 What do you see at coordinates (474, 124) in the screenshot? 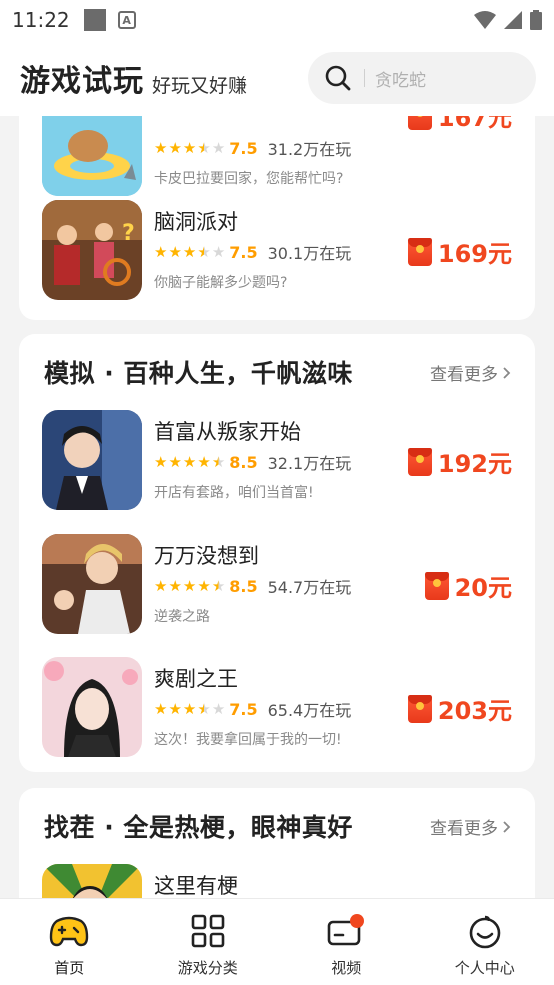
I see `reward-amount: 167元` at bounding box center [474, 124].